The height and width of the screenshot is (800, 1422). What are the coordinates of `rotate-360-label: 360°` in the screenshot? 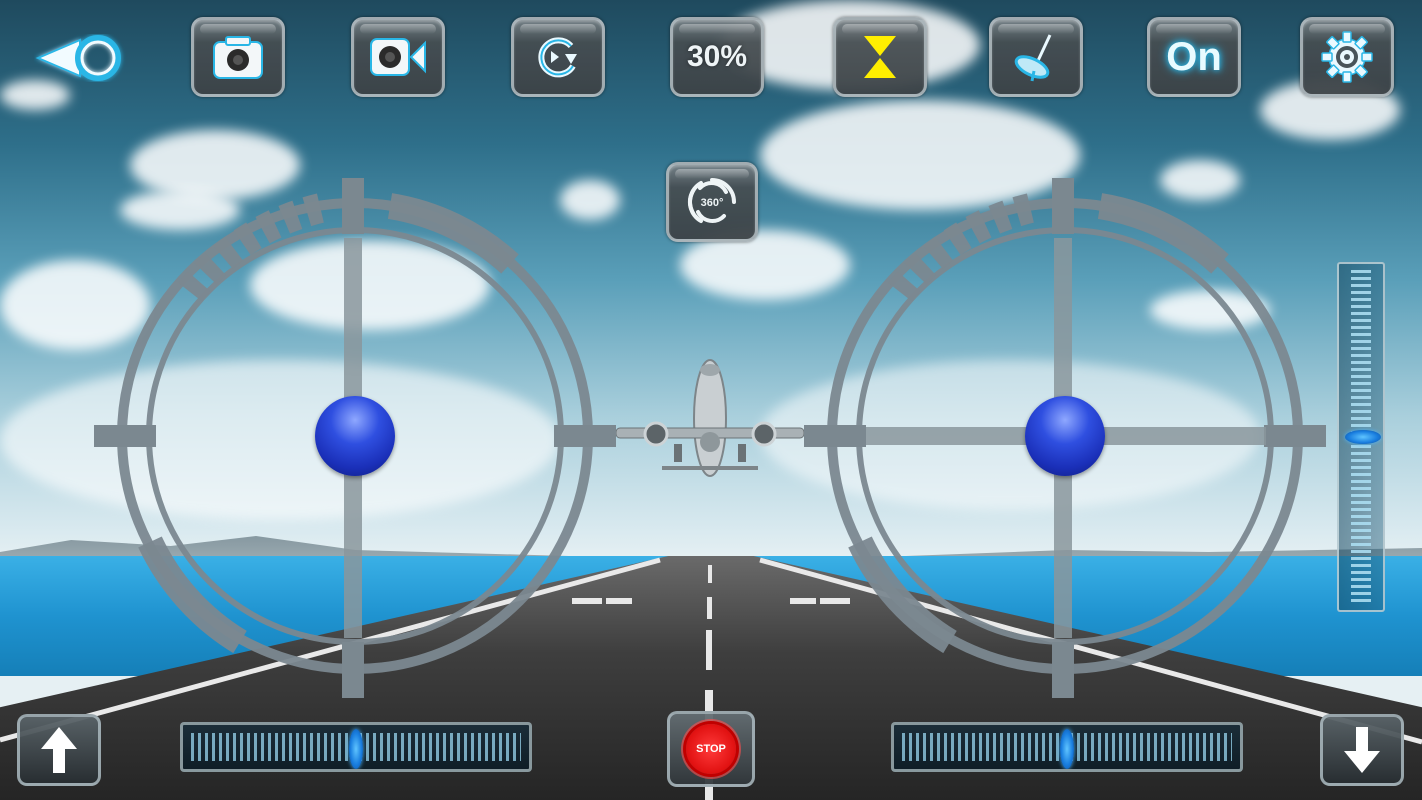 It's located at (712, 203).